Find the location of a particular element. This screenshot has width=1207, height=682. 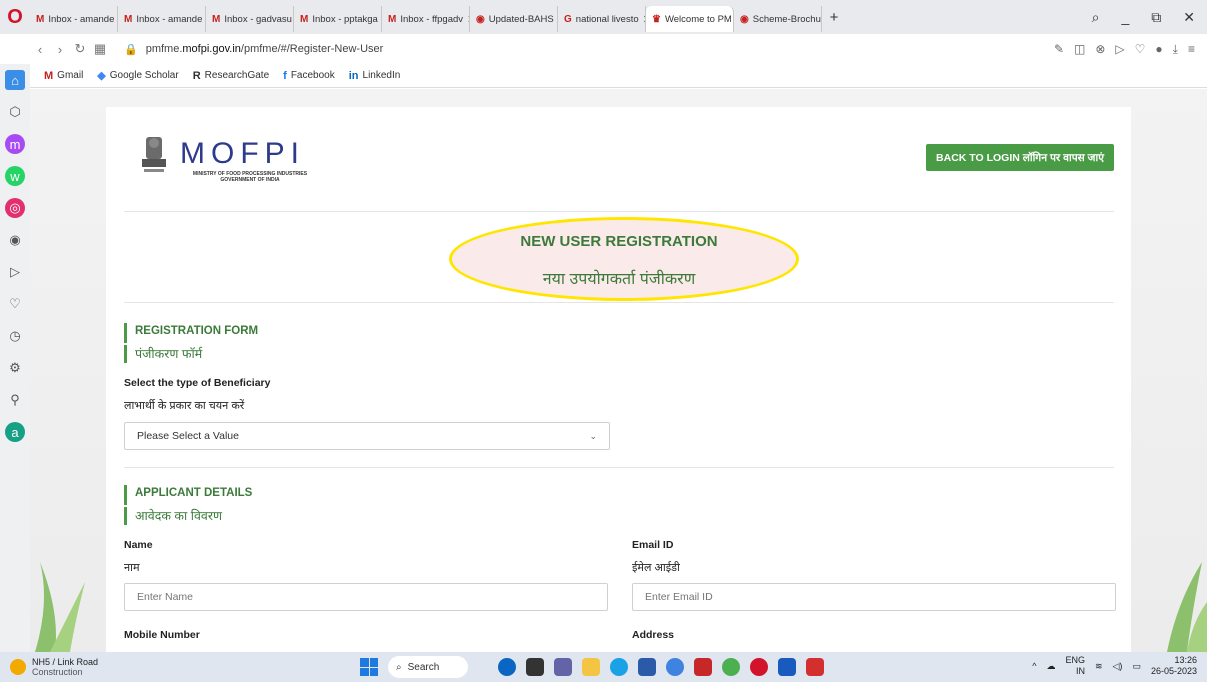

profile-icon: ● is located at coordinates (1158, 49).